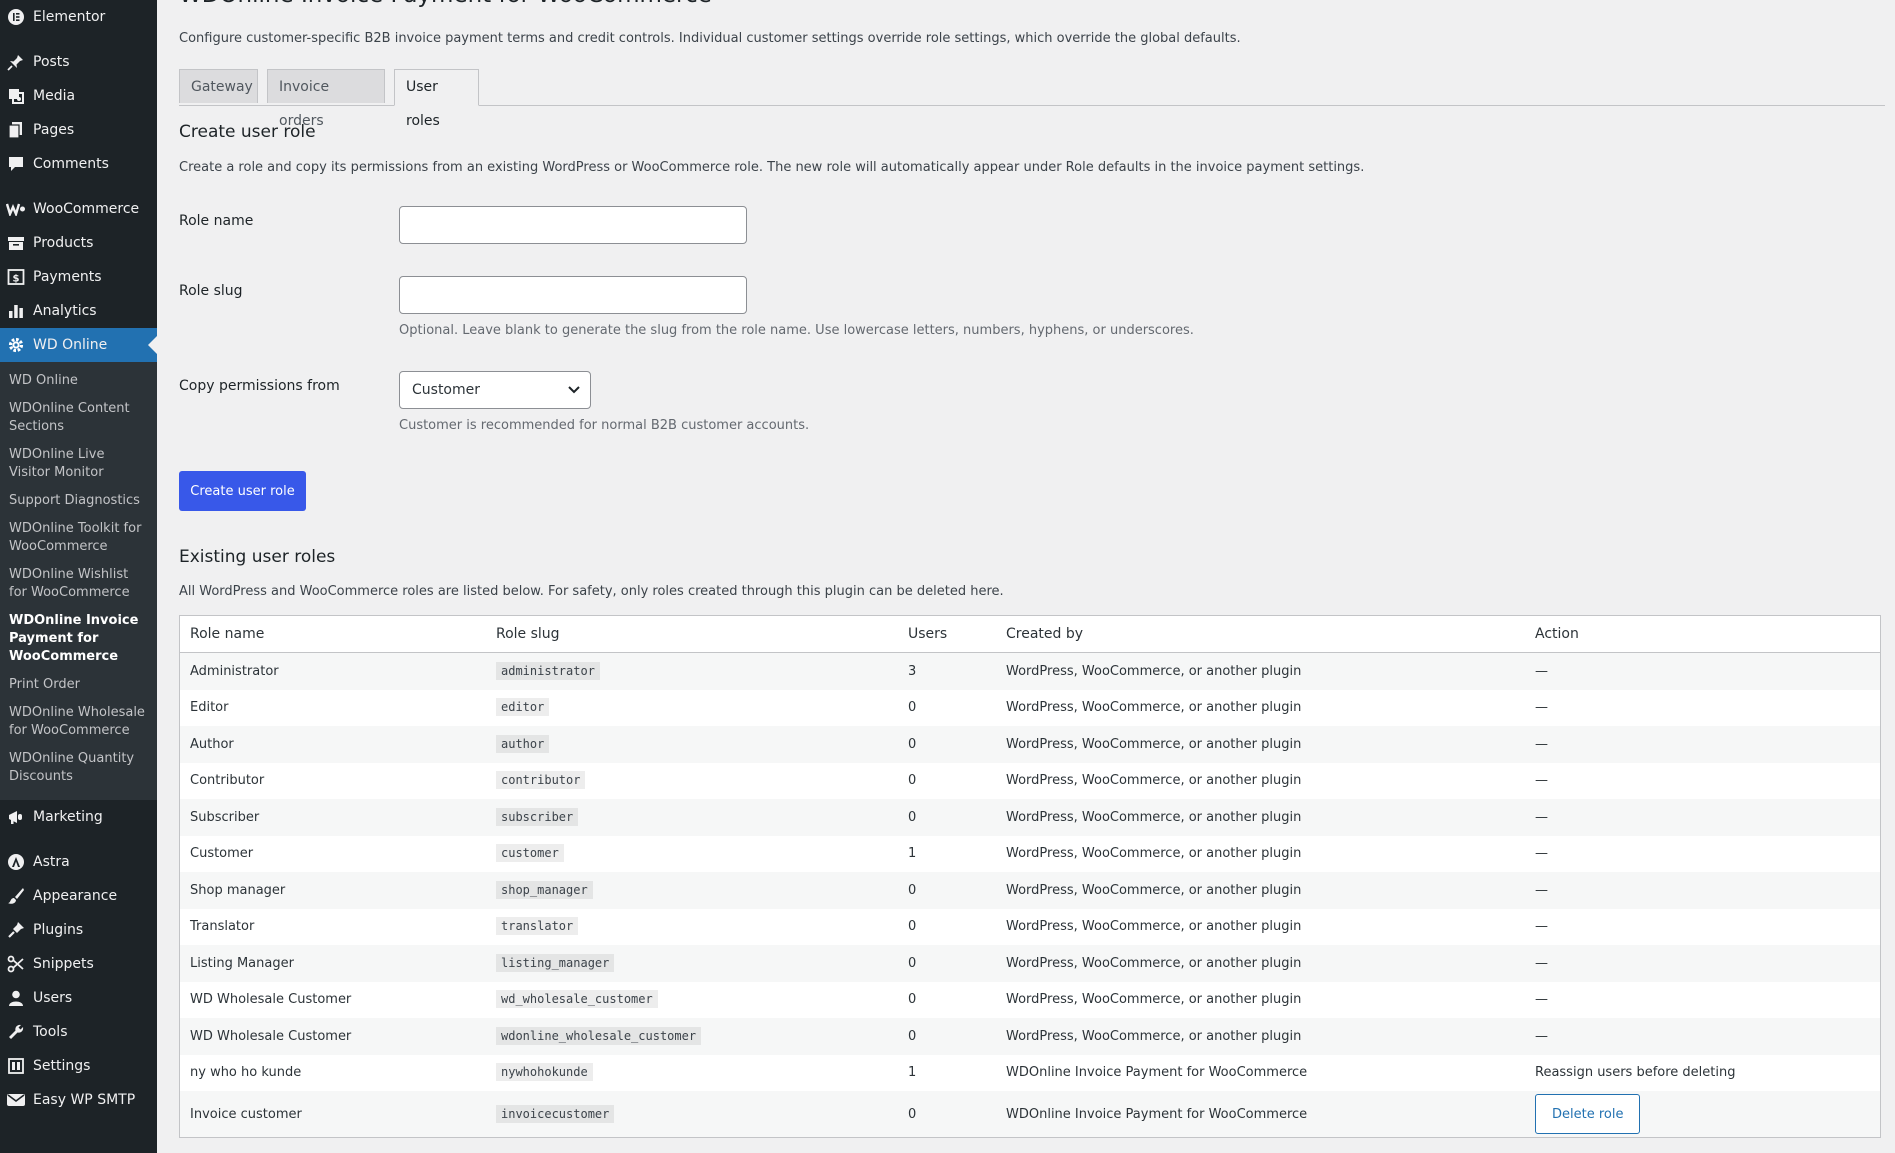 This screenshot has width=1895, height=1153. Describe the element at coordinates (78, 419) in the screenshot. I see `submenu-item-wdonline-content-sections: WDOnline Content Sections` at that location.